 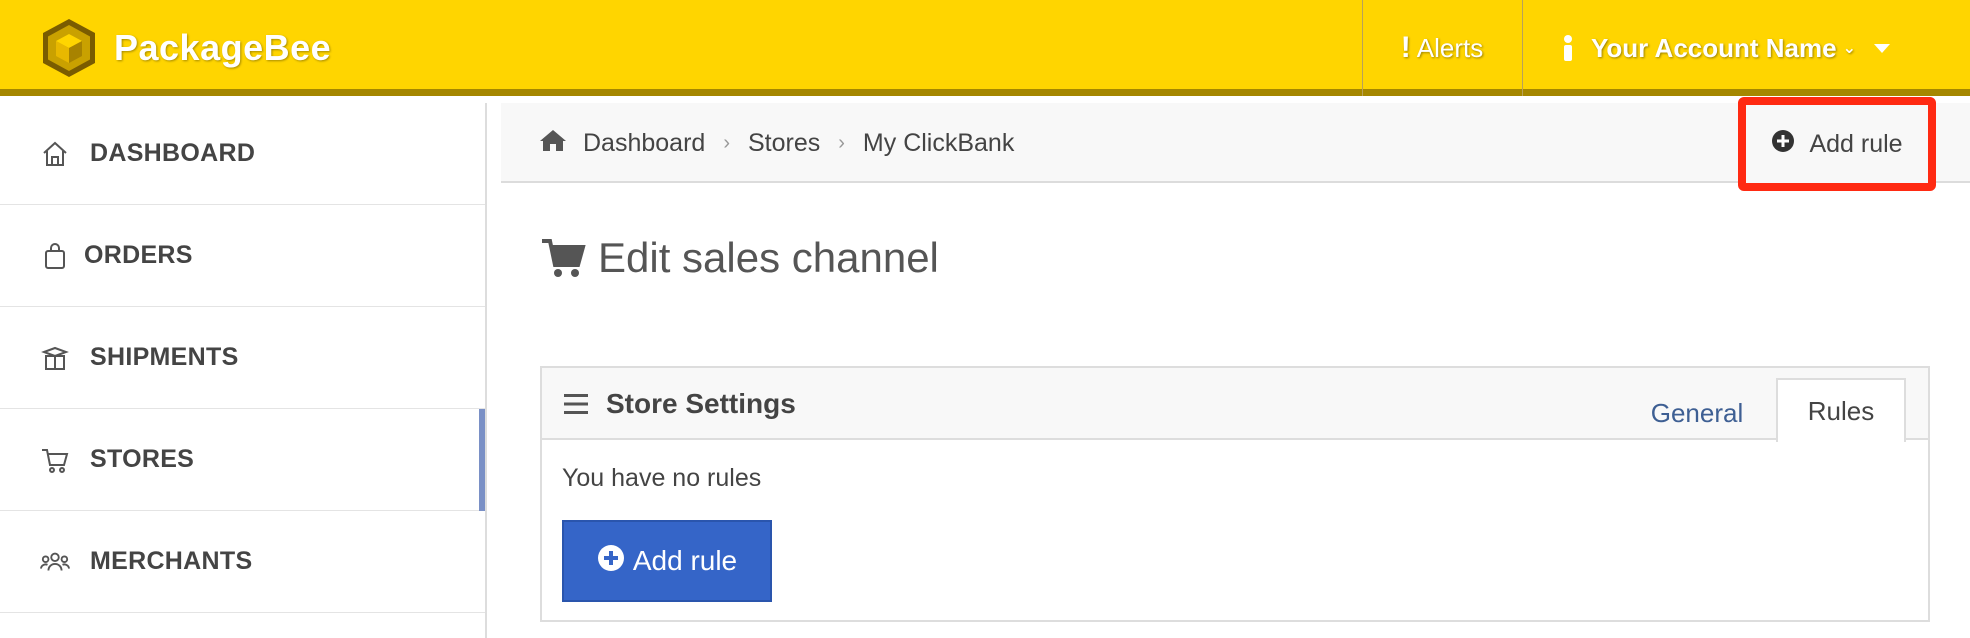 What do you see at coordinates (55, 562) in the screenshot?
I see `users-icon` at bounding box center [55, 562].